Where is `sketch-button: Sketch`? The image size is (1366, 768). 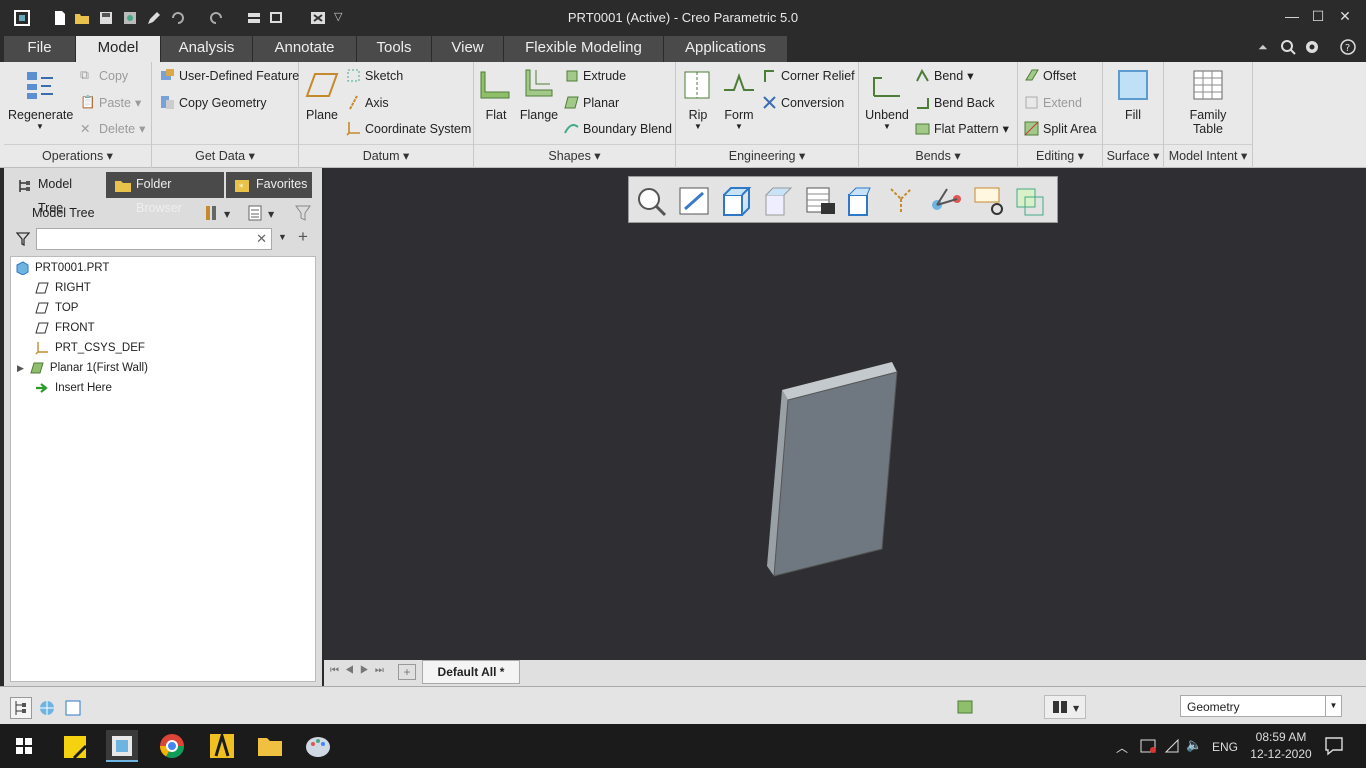
sketch-button: Sketch is located at coordinates (374, 75).